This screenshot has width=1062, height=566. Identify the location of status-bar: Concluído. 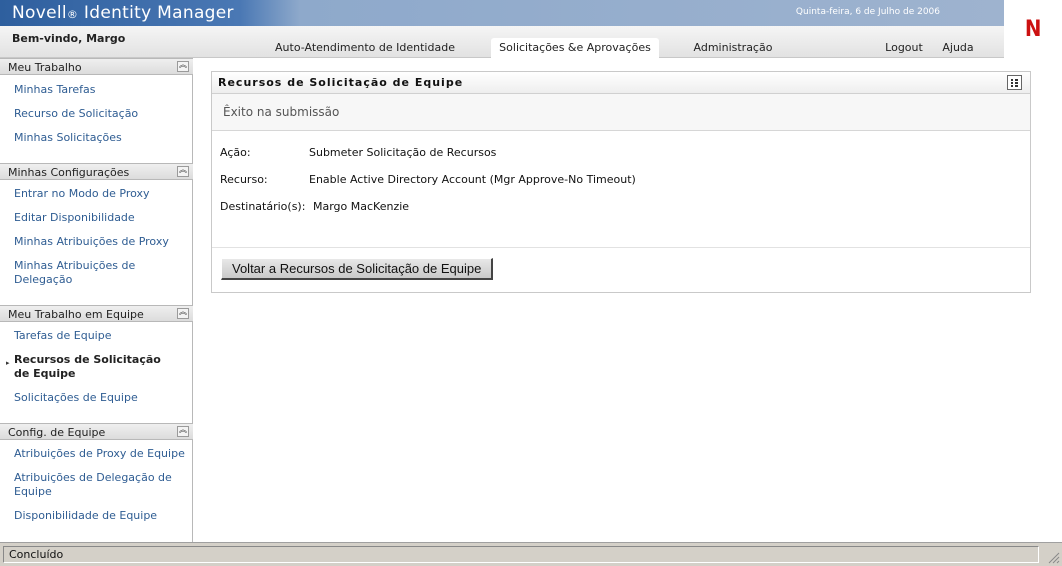
(531, 554).